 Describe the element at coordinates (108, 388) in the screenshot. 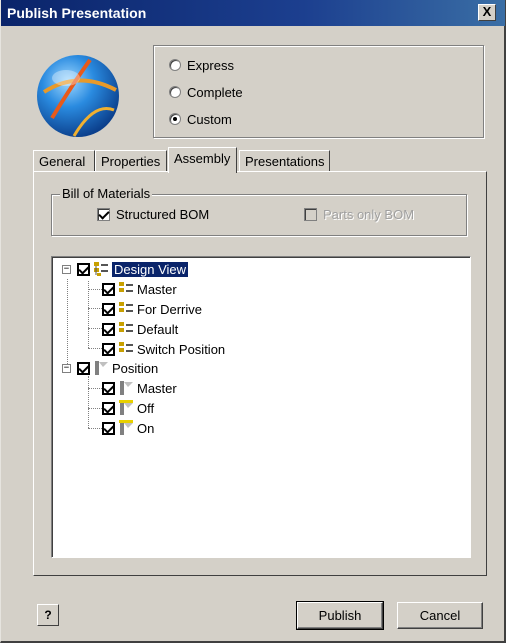

I see `pos-master-checkbox` at that location.